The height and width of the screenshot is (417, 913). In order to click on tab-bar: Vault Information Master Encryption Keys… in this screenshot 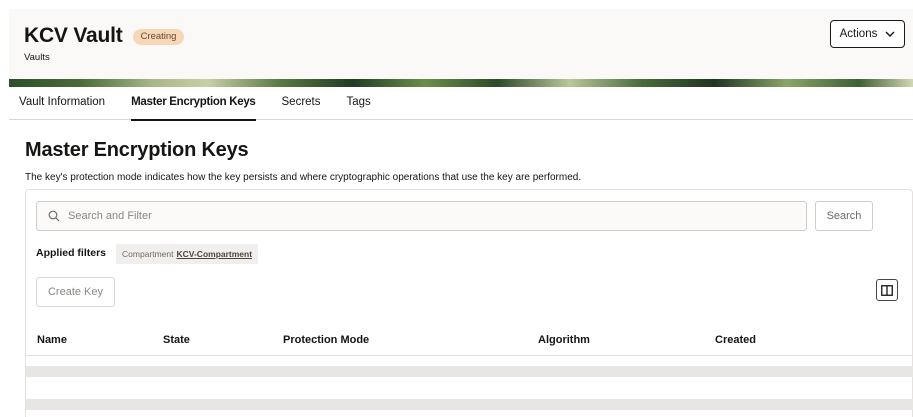, I will do `click(461, 104)`.